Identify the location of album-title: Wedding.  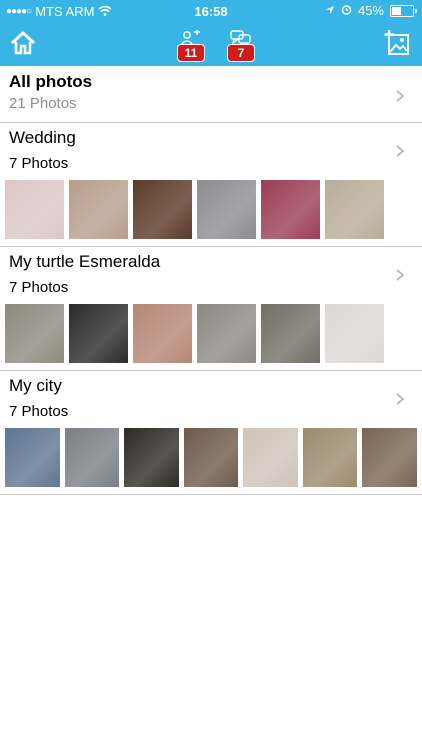
(42, 137).